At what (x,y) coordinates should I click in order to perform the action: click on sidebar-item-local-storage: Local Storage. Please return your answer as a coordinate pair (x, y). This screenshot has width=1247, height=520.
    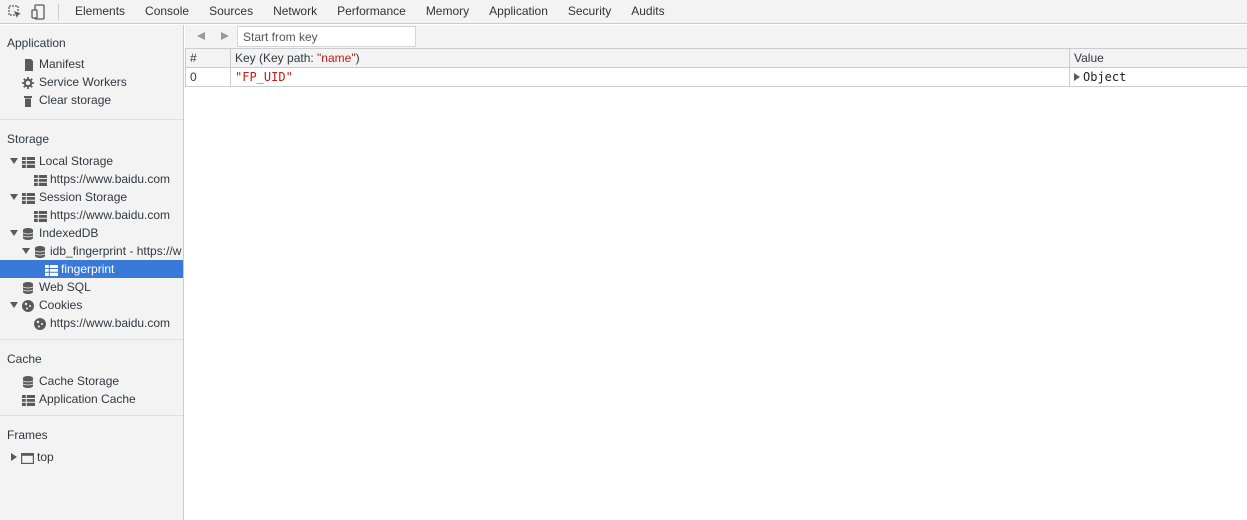
    Looking at the image, I should click on (91, 161).